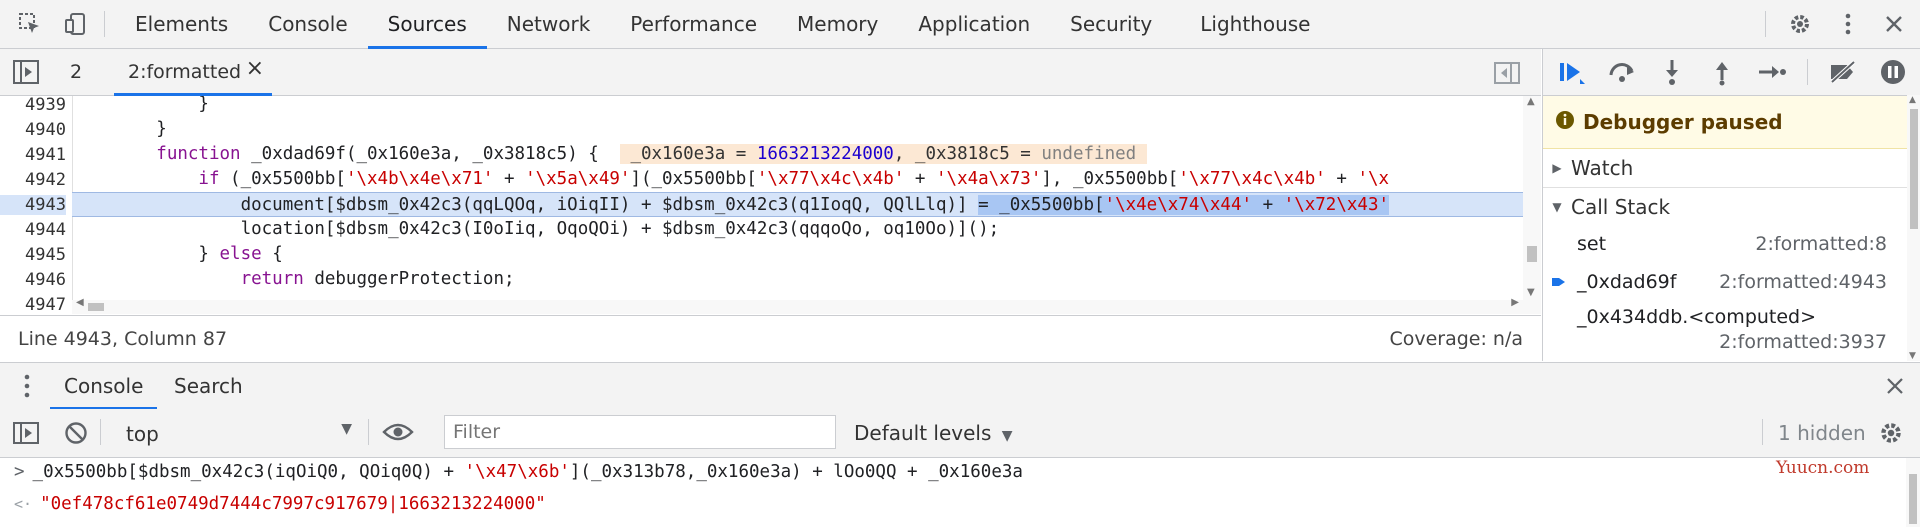 This screenshot has width=1920, height=527. I want to click on tab-lighthouse: Lighthouse, so click(1255, 24).